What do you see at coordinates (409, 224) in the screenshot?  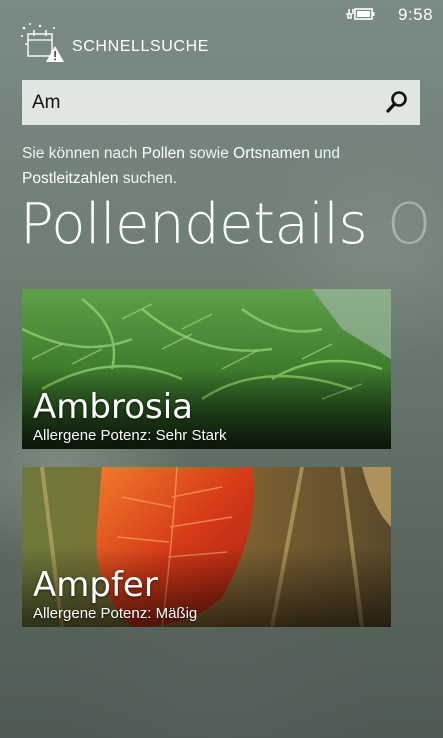 I see `pivot-tab-next: O` at bounding box center [409, 224].